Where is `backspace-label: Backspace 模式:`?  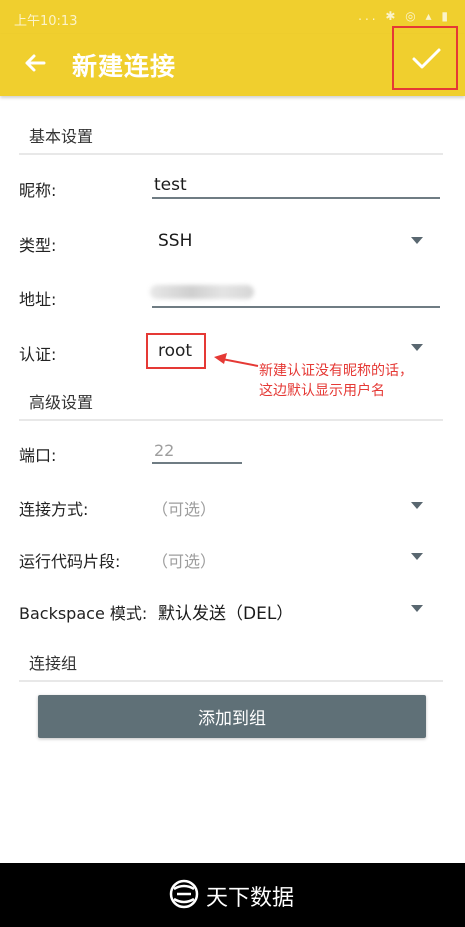
backspace-label: Backspace 模式: is located at coordinates (83, 613).